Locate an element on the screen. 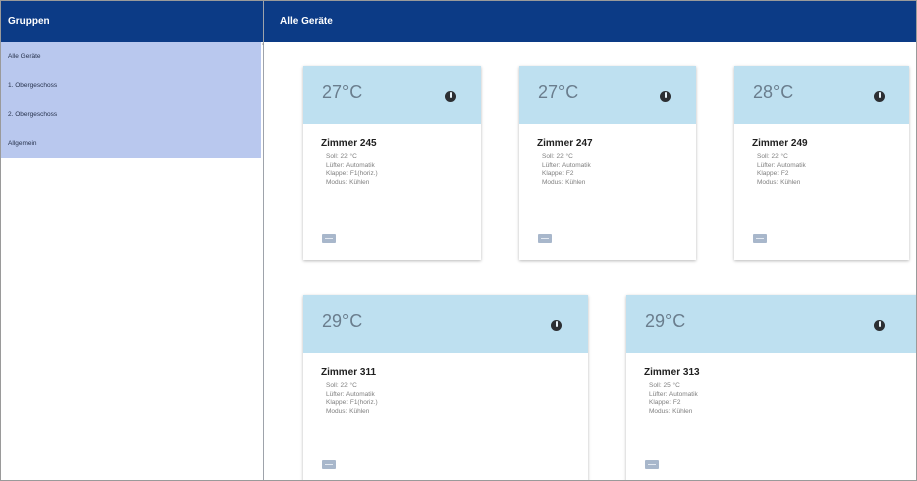  sidebar-title: Gruppen is located at coordinates (132, 21).